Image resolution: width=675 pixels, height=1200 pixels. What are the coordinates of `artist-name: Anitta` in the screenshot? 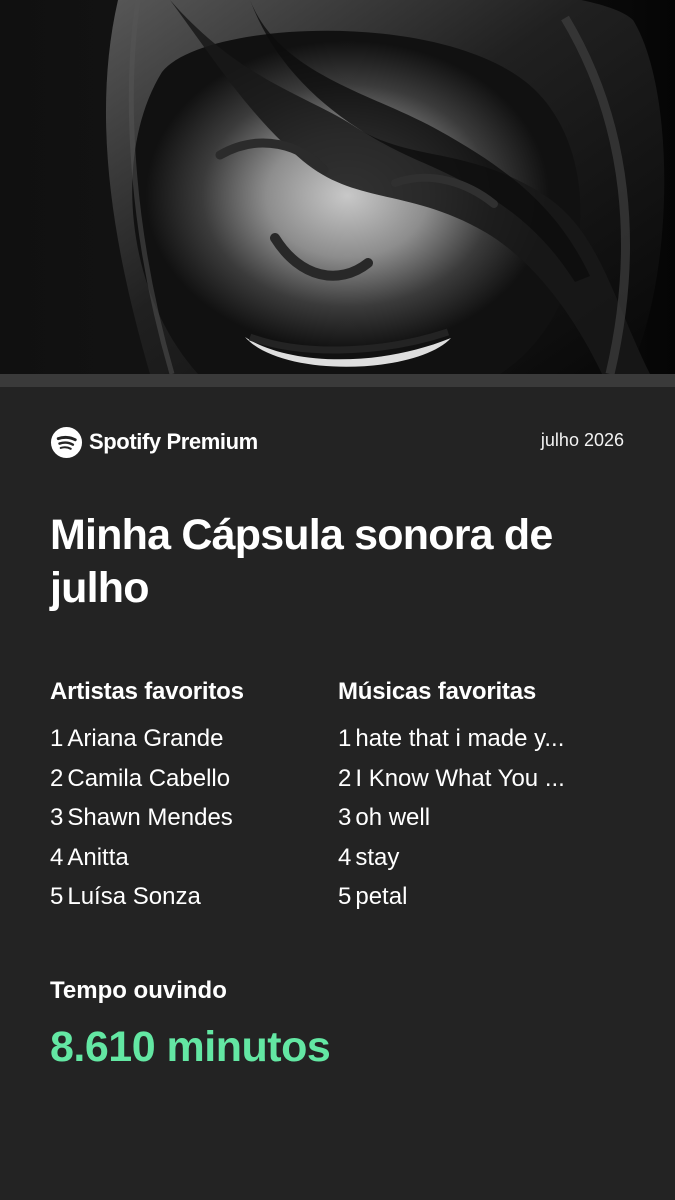 It's located at (98, 857).